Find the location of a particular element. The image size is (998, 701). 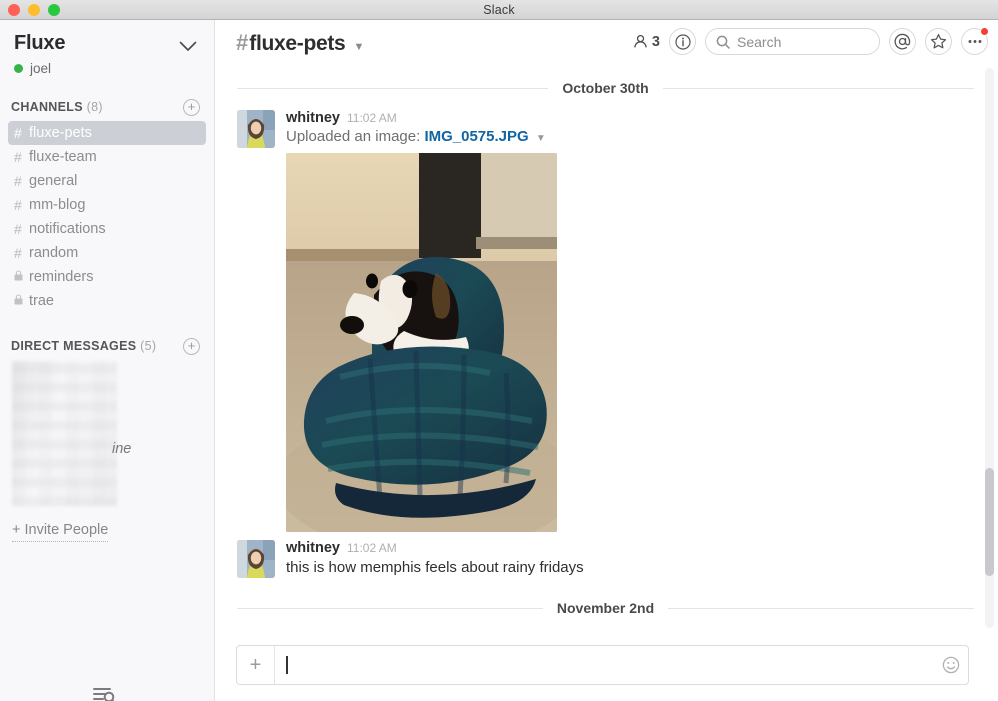

channels-section-title: CHANNELS (8) is located at coordinates (57, 107).